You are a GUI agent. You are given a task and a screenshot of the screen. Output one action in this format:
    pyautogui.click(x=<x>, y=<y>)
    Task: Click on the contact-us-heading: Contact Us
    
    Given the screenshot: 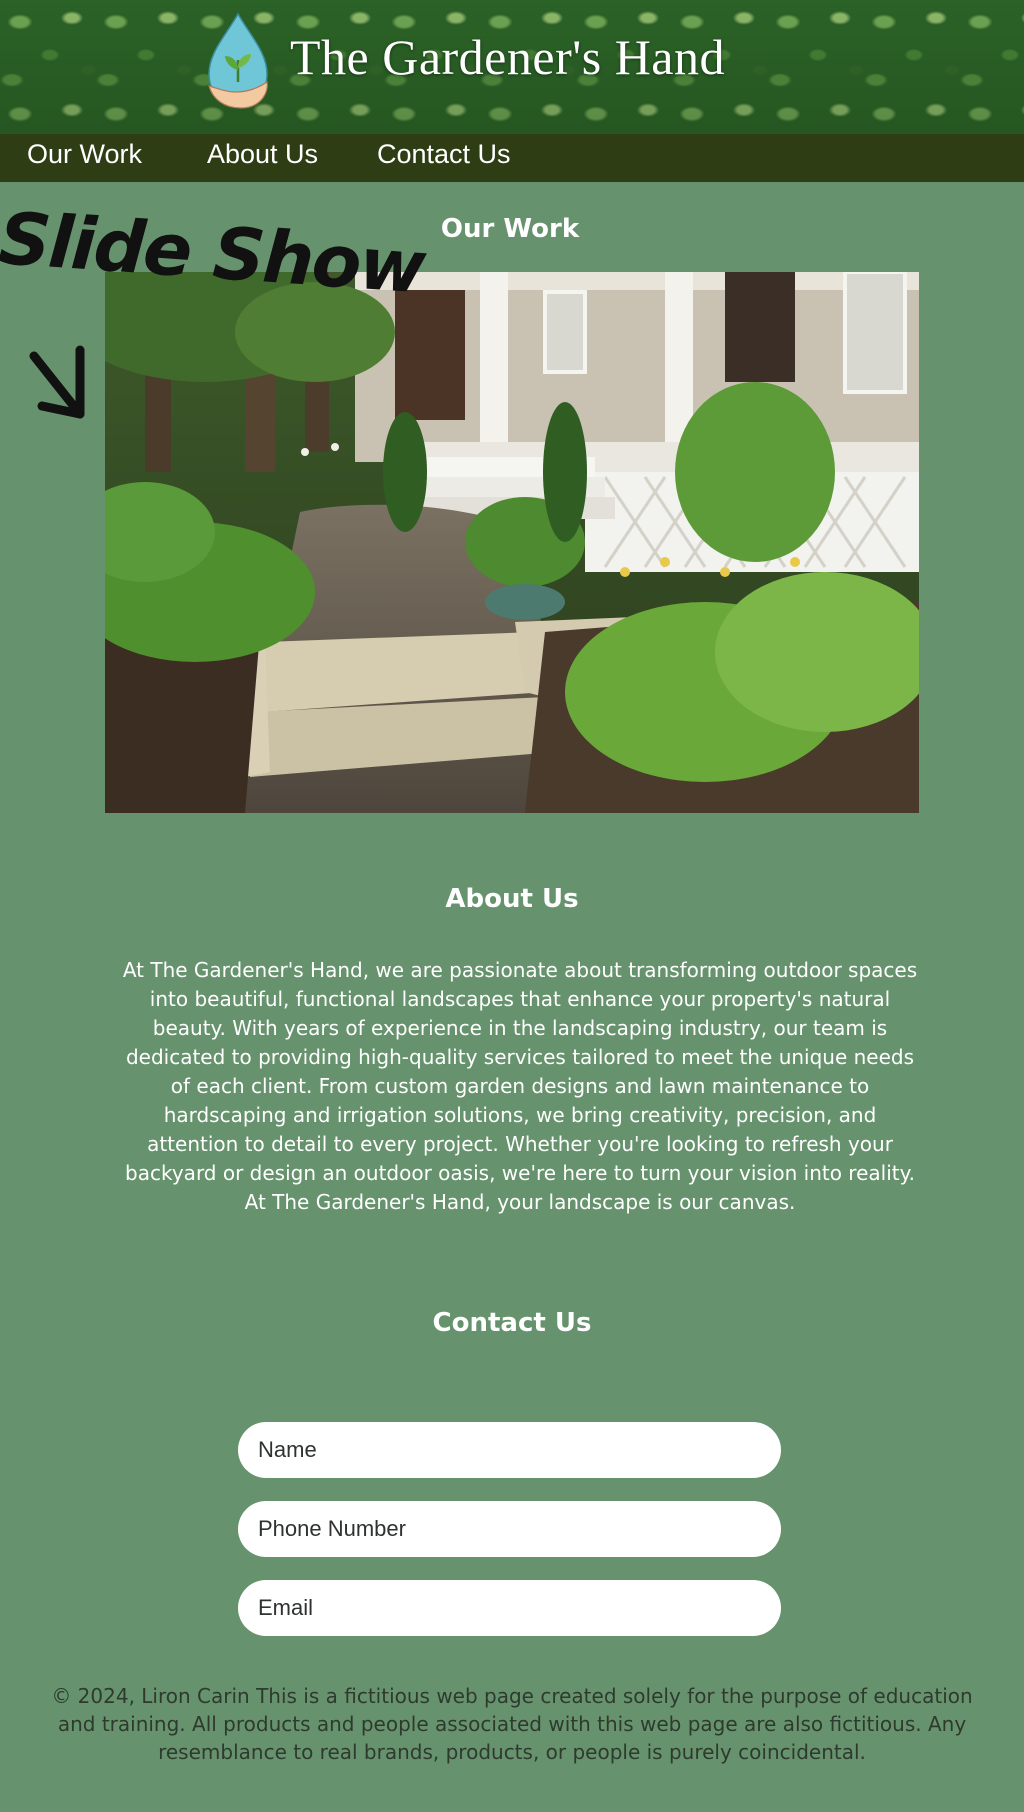 What is the action you would take?
    pyautogui.click(x=512, y=1323)
    